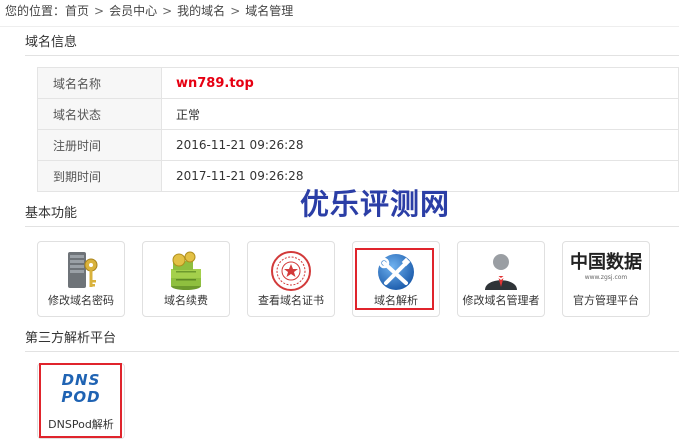  I want to click on domain-name-label: 域名名称, so click(99, 83).